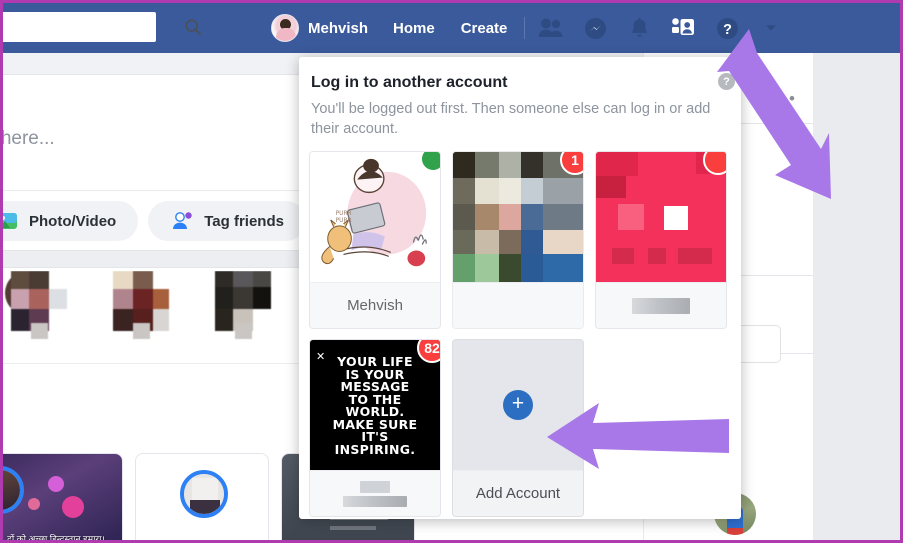 The image size is (903, 543). Describe the element at coordinates (414, 28) in the screenshot. I see `nav-home-link: Home` at that location.